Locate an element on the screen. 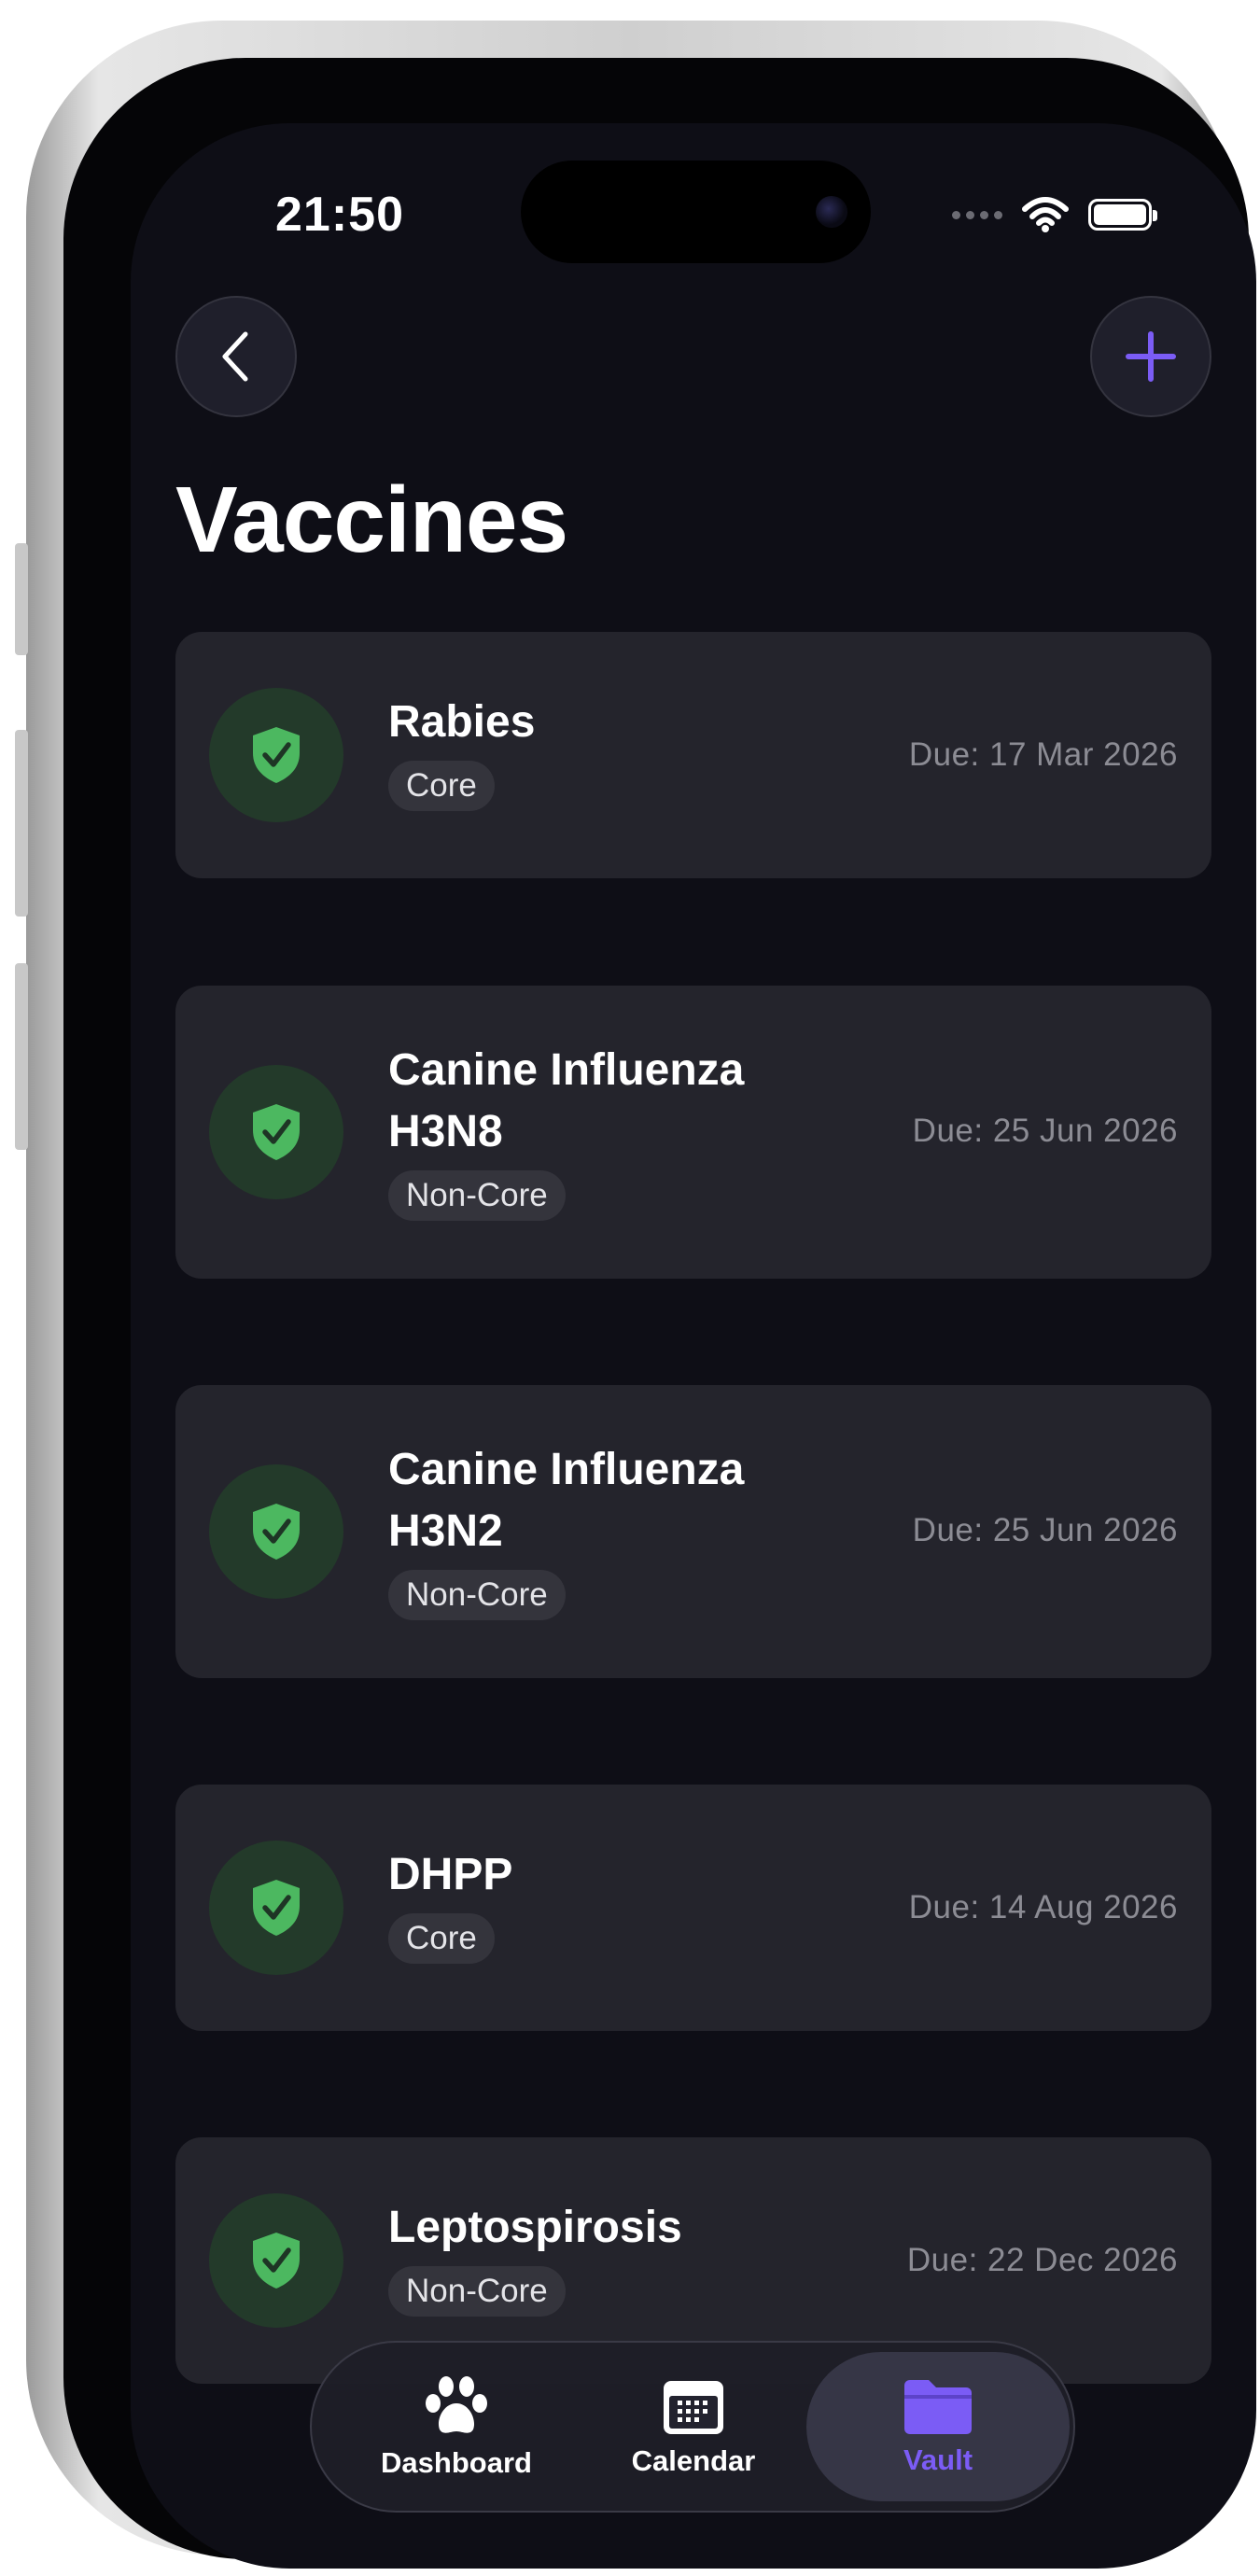 The height and width of the screenshot is (2576, 1260). tab-bar: Dashboard Calendar Vault is located at coordinates (692, 2427).